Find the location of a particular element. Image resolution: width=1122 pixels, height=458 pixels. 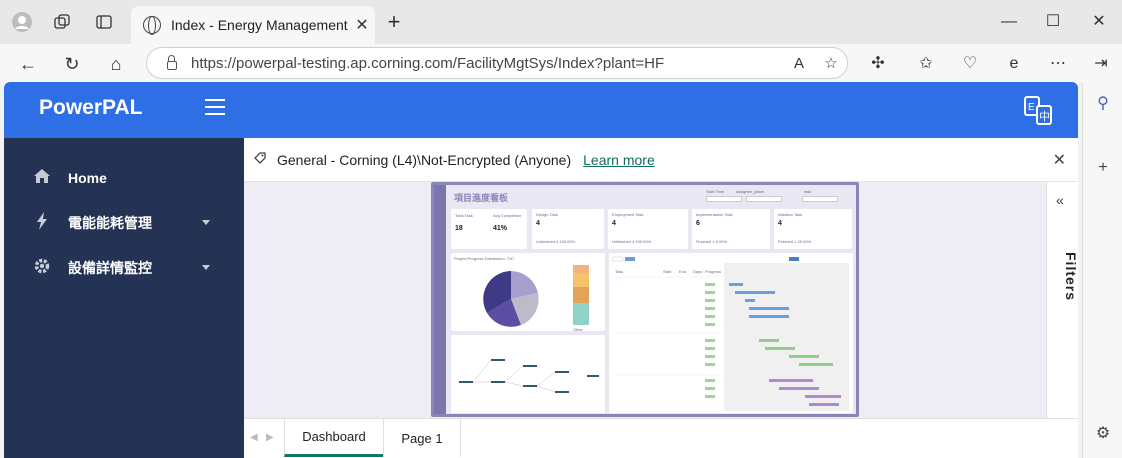

browser-tab: Index - Energy Management Syste ✕ is located at coordinates (253, 25).